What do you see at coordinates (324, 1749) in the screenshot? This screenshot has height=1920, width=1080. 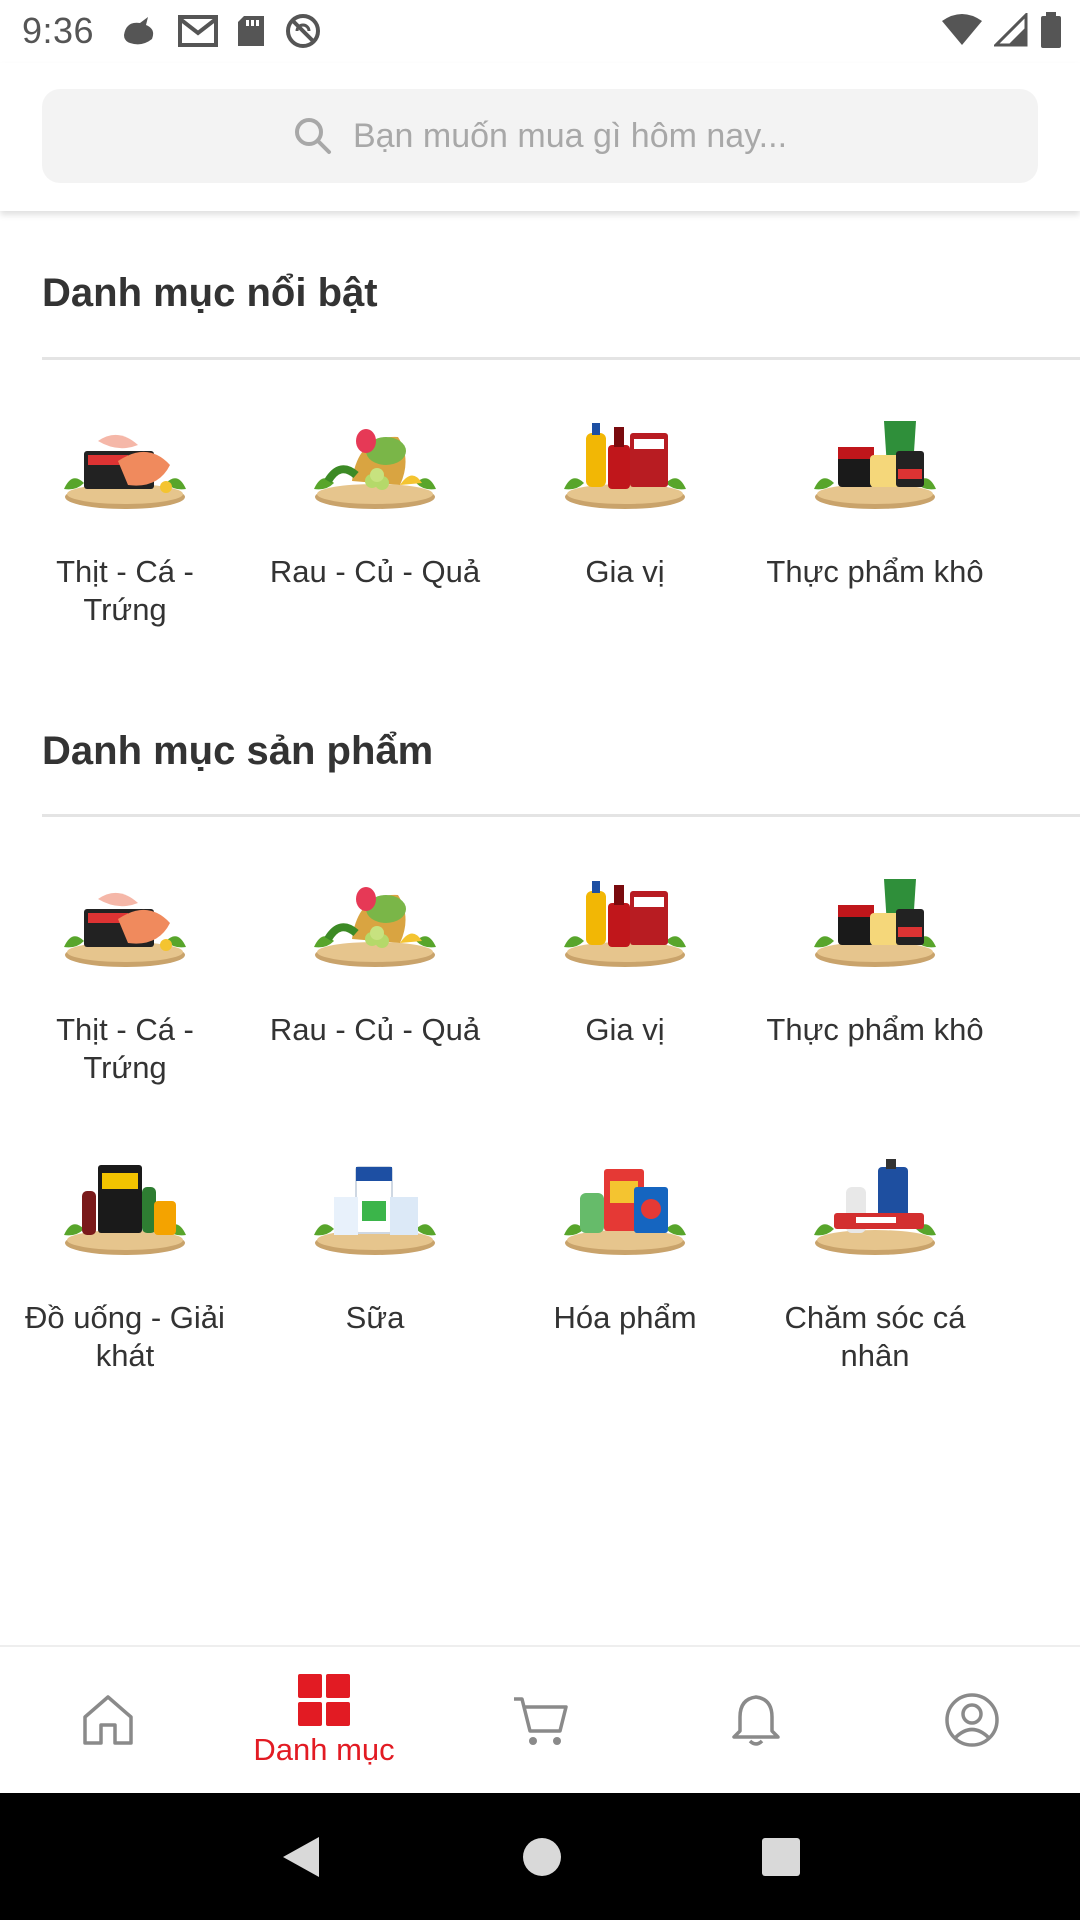 I see `nav-category-label: Danh mục` at bounding box center [324, 1749].